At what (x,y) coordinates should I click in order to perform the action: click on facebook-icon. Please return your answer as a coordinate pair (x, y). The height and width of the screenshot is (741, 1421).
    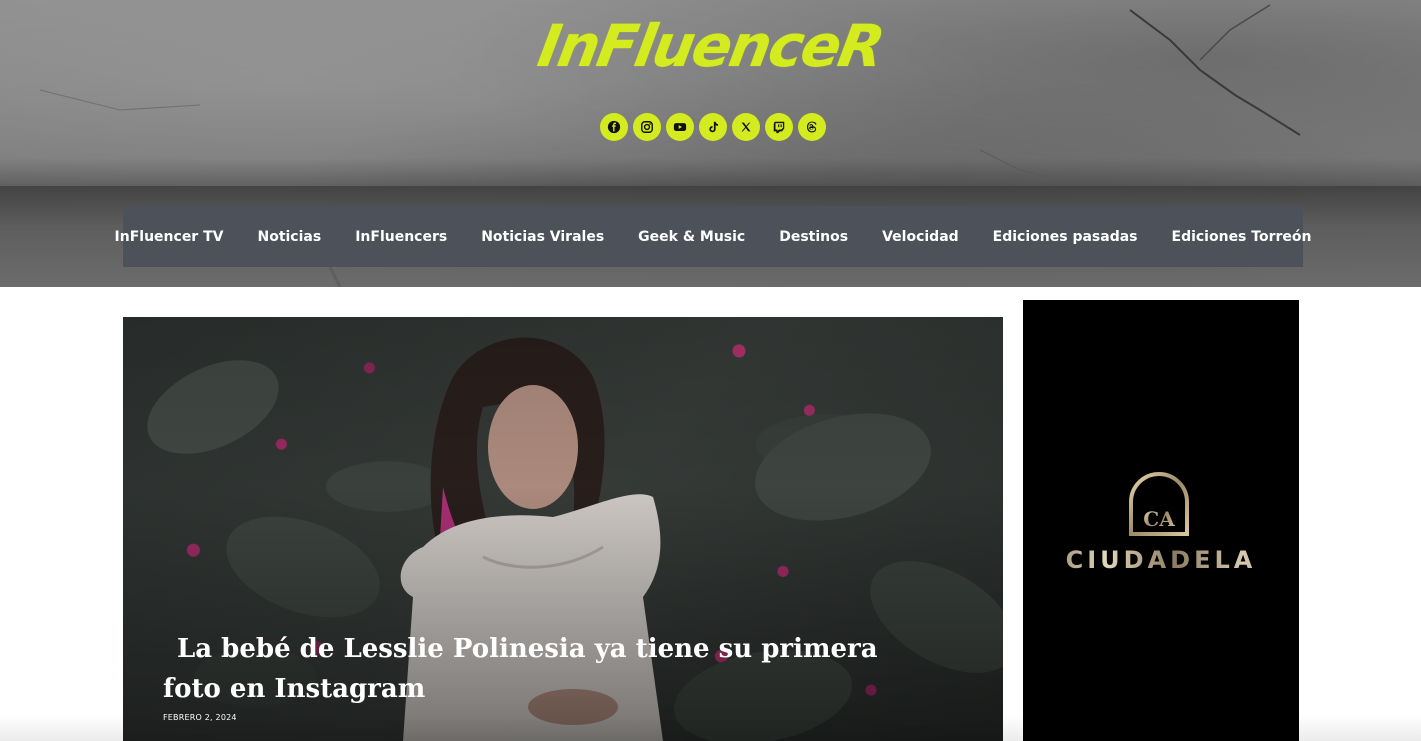
    Looking at the image, I should click on (614, 127).